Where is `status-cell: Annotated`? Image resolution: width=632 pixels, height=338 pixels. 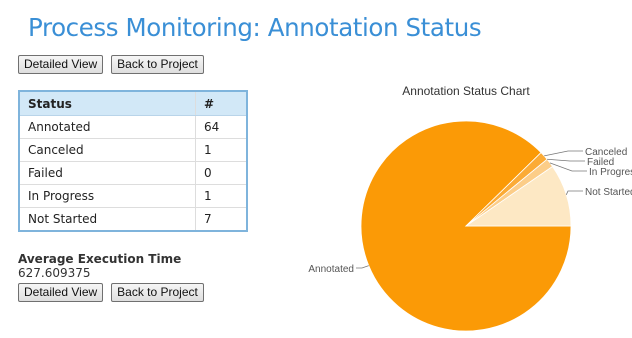
status-cell: Annotated is located at coordinates (107, 127).